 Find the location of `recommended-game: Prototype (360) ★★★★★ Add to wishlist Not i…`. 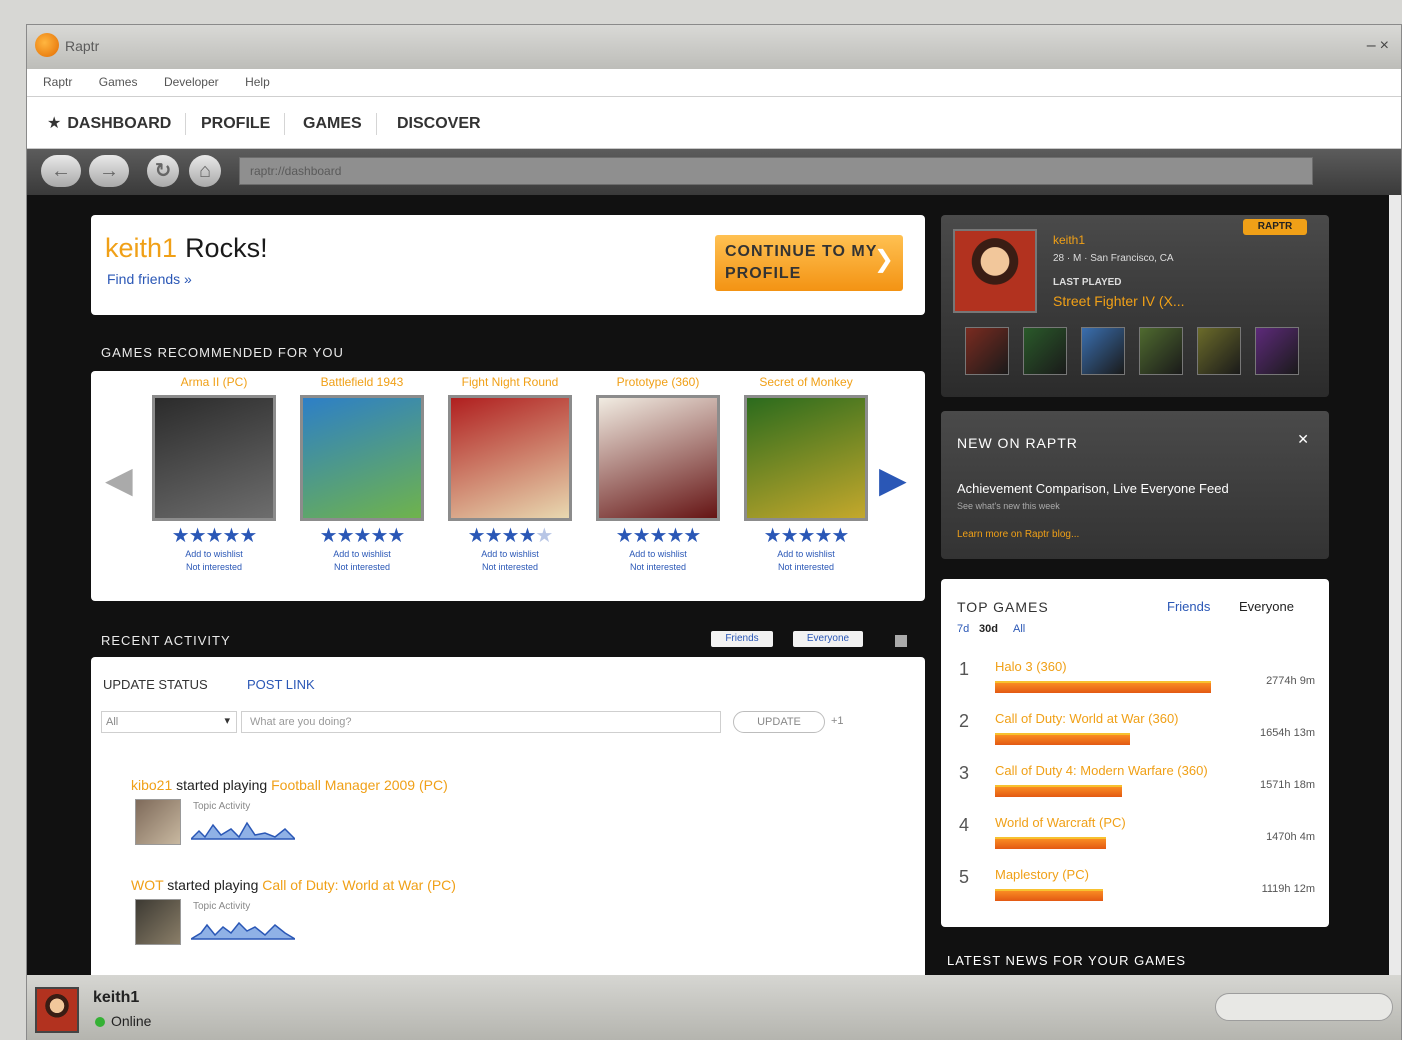

recommended-game: Prototype (360) ★★★★★ Add to wishlist Not i… is located at coordinates (658, 485).